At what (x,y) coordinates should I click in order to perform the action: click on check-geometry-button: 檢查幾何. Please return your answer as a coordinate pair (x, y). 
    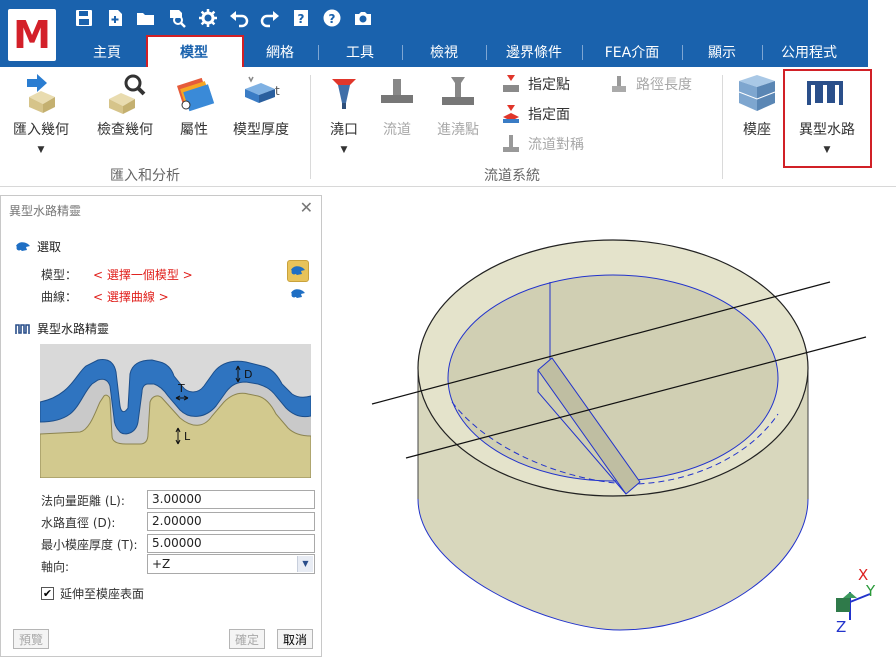
    Looking at the image, I should click on (125, 105).